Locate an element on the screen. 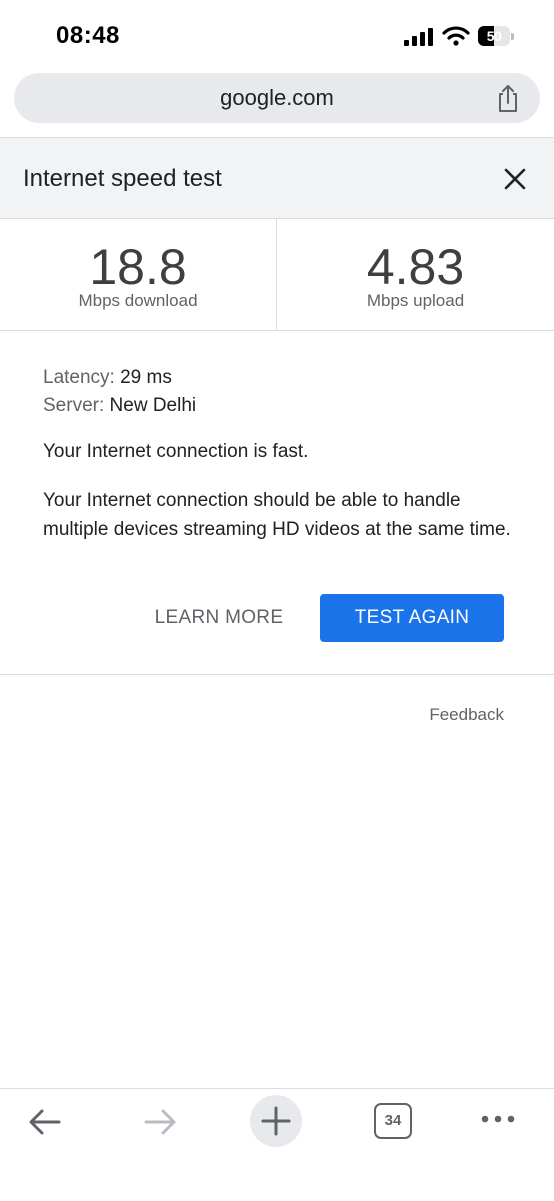 This screenshot has width=554, height=1201. latency-value: 29 ms is located at coordinates (146, 377).